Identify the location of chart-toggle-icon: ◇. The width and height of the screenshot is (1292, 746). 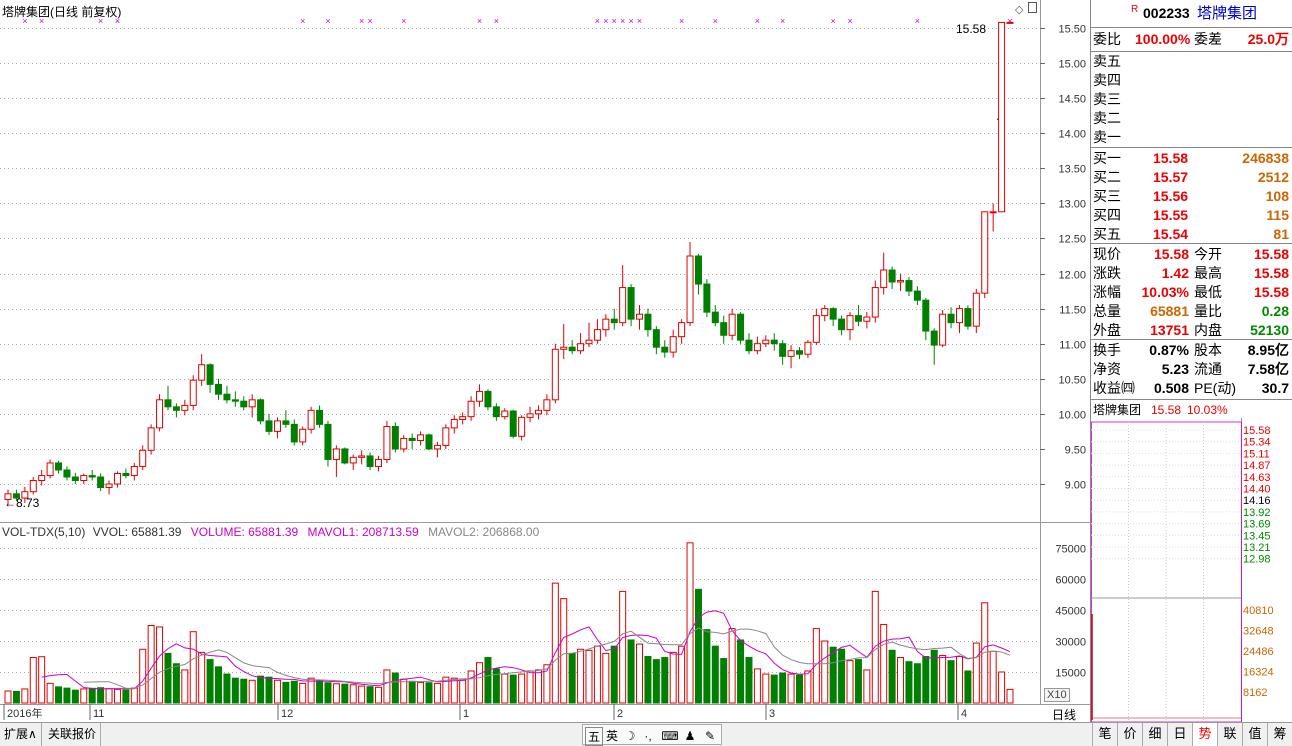
(1019, 9).